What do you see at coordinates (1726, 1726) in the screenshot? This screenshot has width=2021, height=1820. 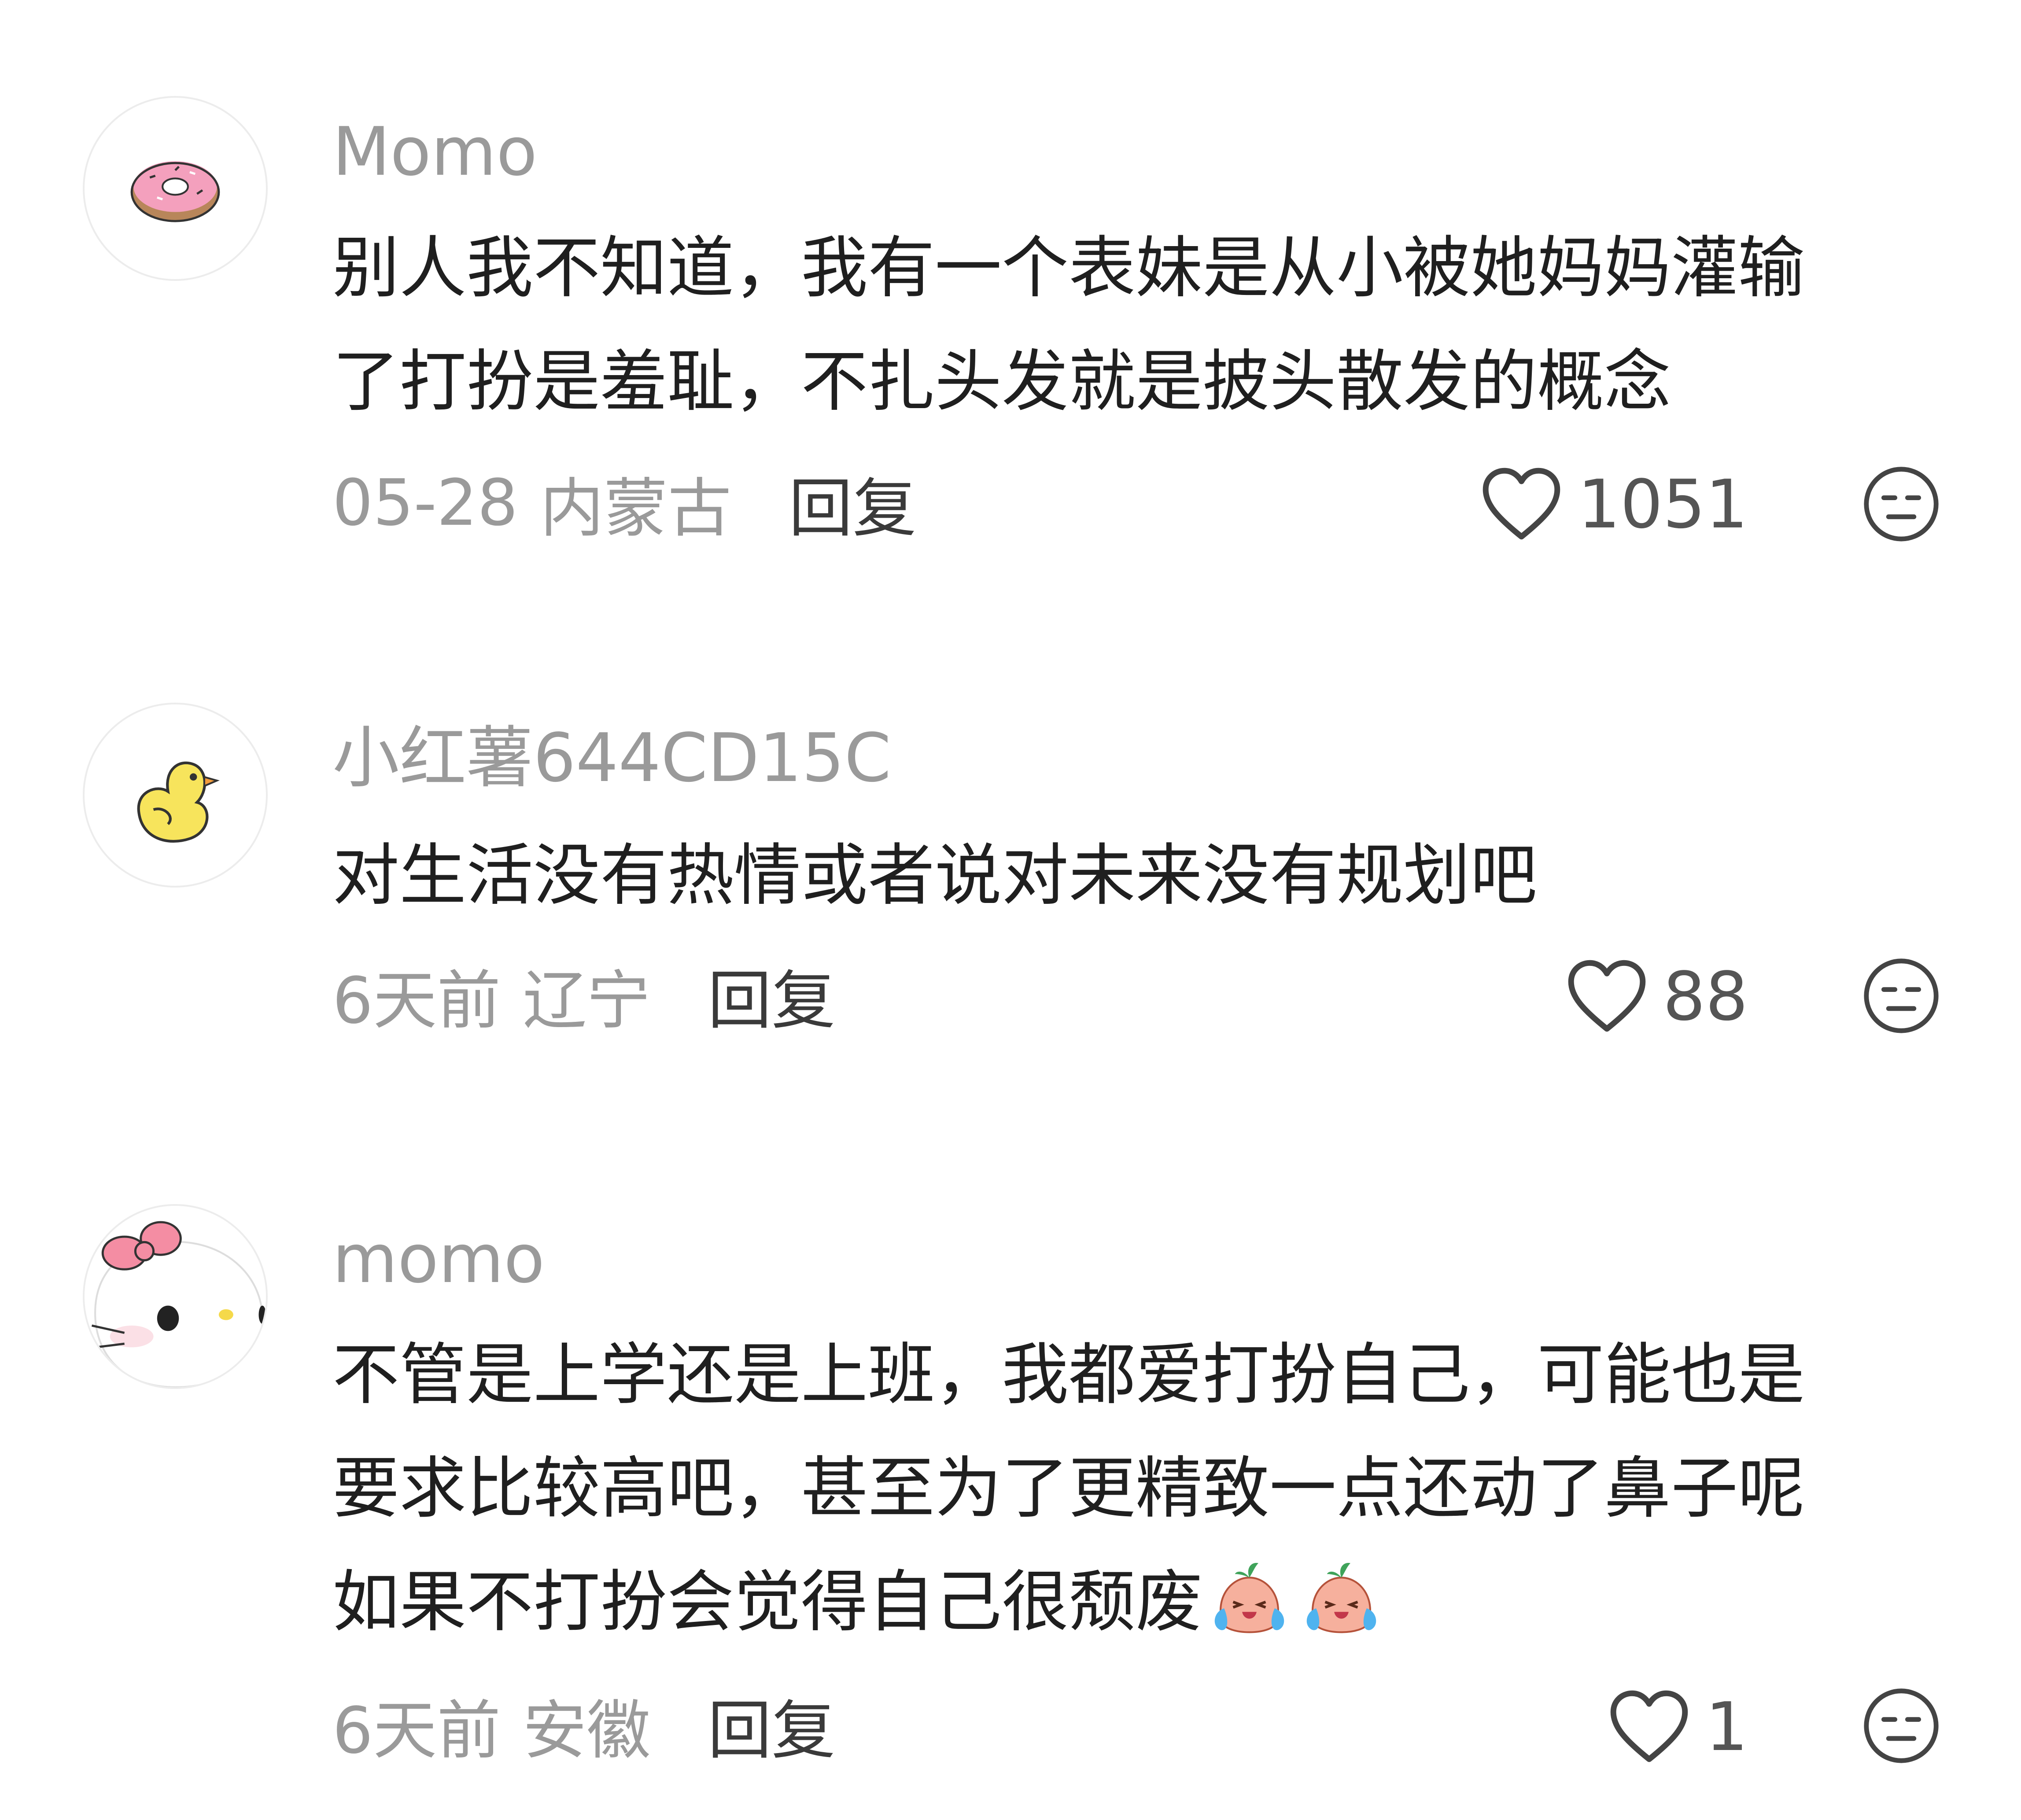 I see `like-count: 1` at bounding box center [1726, 1726].